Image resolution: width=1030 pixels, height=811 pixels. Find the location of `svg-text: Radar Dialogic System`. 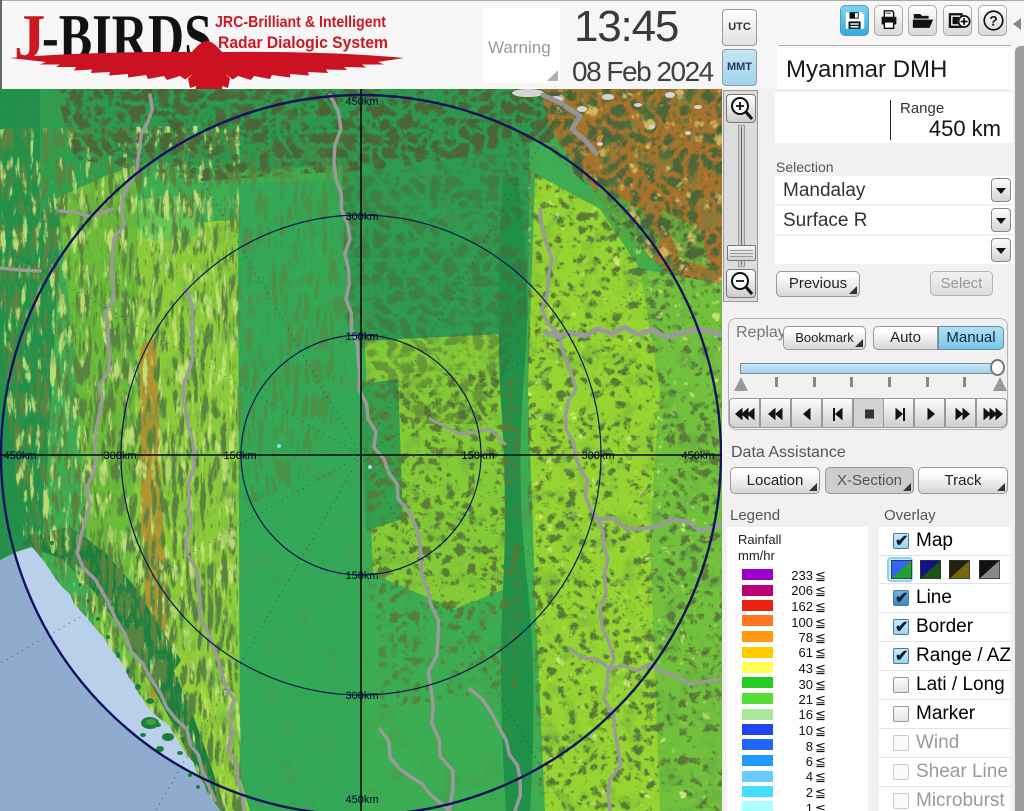

svg-text: Radar Dialogic System is located at coordinates (303, 42).